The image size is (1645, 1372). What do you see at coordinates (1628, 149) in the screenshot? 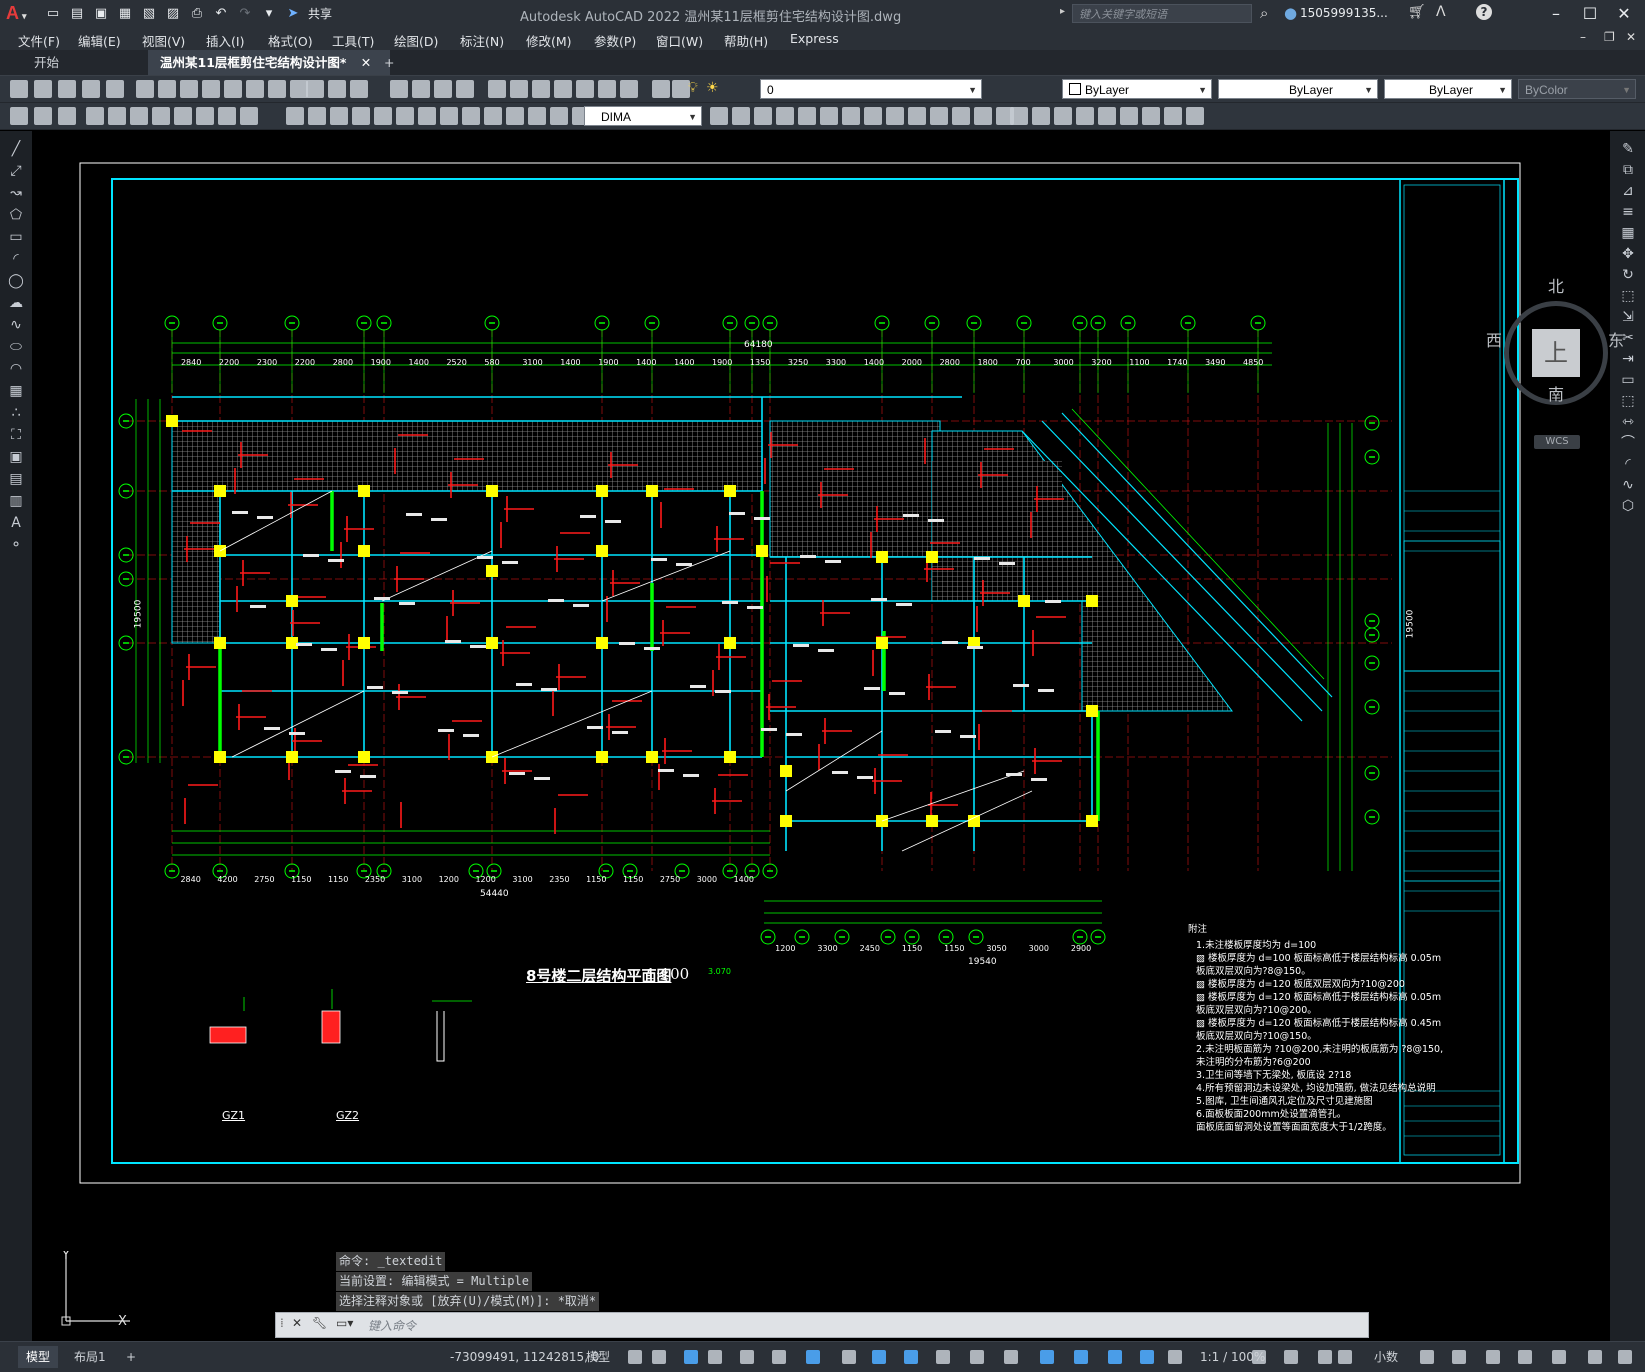
I see `modify-tool-icon: ✎` at bounding box center [1628, 149].